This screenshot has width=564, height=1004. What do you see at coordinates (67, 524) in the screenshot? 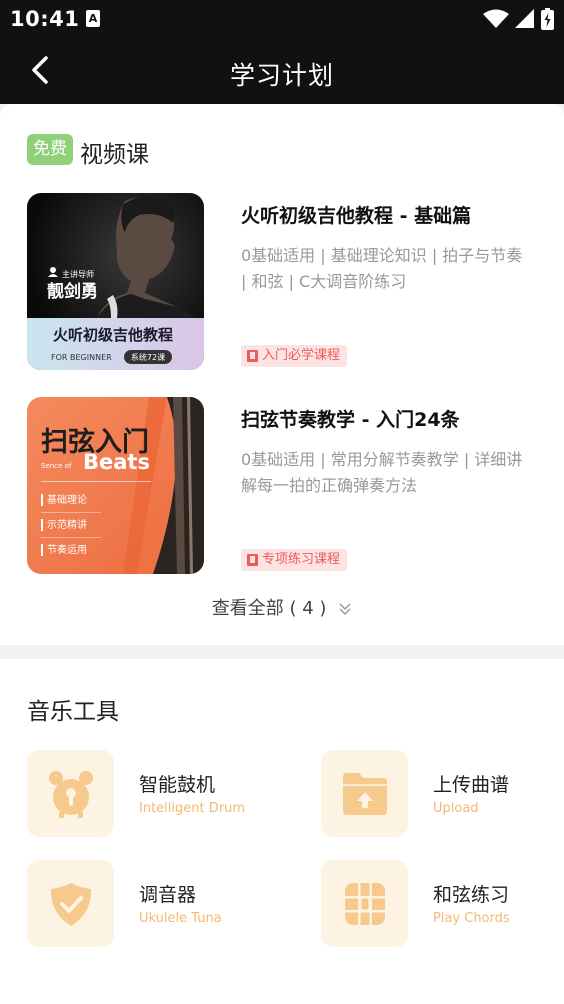
I see `thumb-item-2: 示范精讲` at bounding box center [67, 524].